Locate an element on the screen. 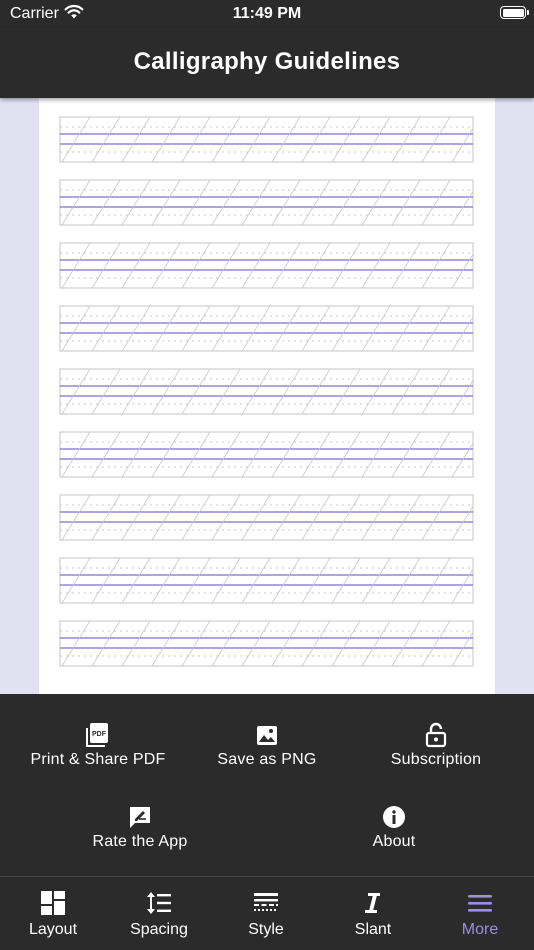 Image resolution: width=534 pixels, height=950 pixels. tab-more-label: More is located at coordinates (480, 929).